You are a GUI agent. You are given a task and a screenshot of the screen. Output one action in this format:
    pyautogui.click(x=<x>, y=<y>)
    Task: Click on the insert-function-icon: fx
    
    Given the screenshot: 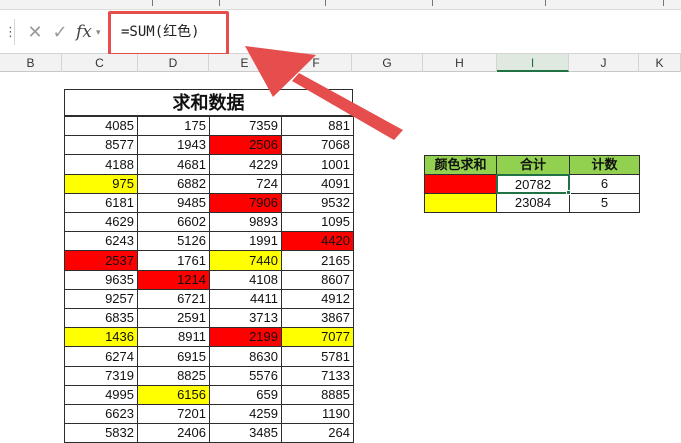 What is the action you would take?
    pyautogui.click(x=86, y=32)
    